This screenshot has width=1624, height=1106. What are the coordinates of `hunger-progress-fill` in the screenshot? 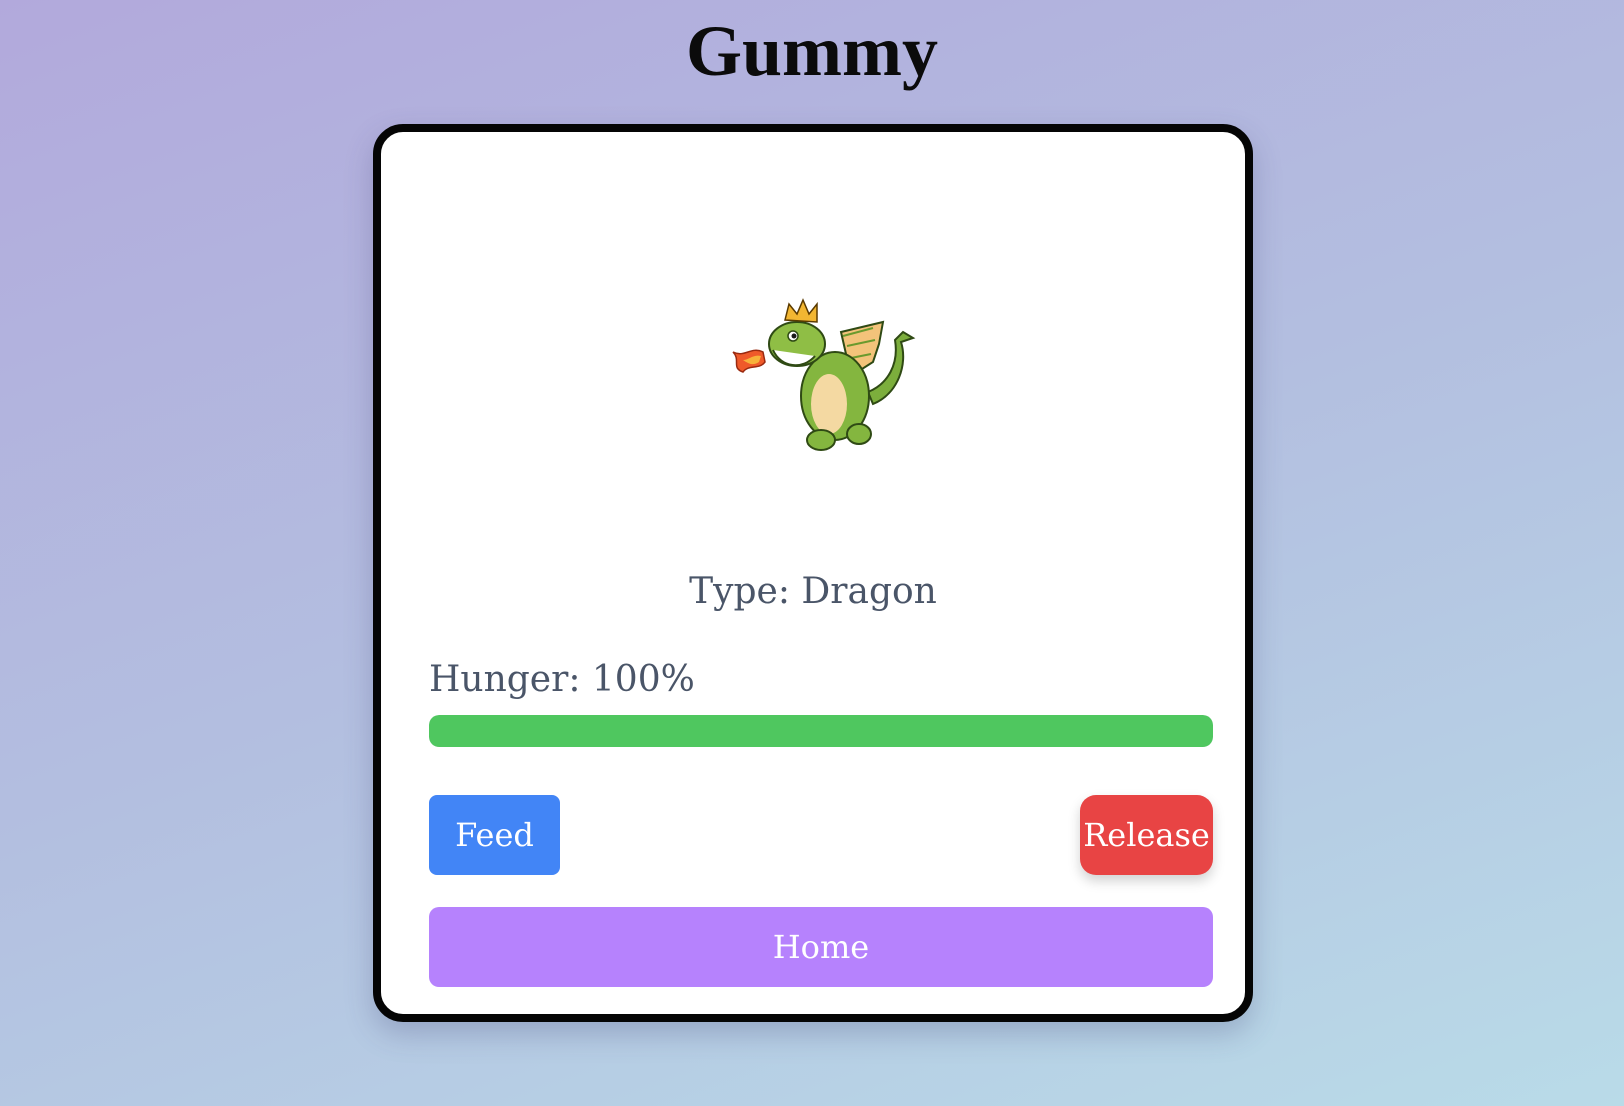 It's located at (821, 731).